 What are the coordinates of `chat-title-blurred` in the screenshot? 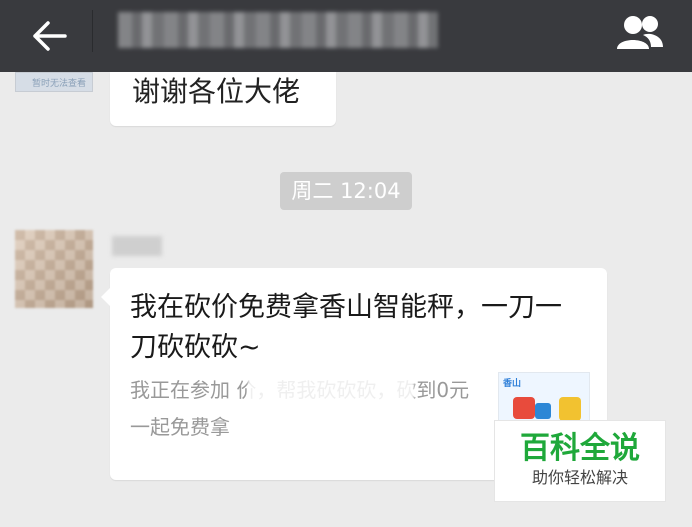 It's located at (278, 30).